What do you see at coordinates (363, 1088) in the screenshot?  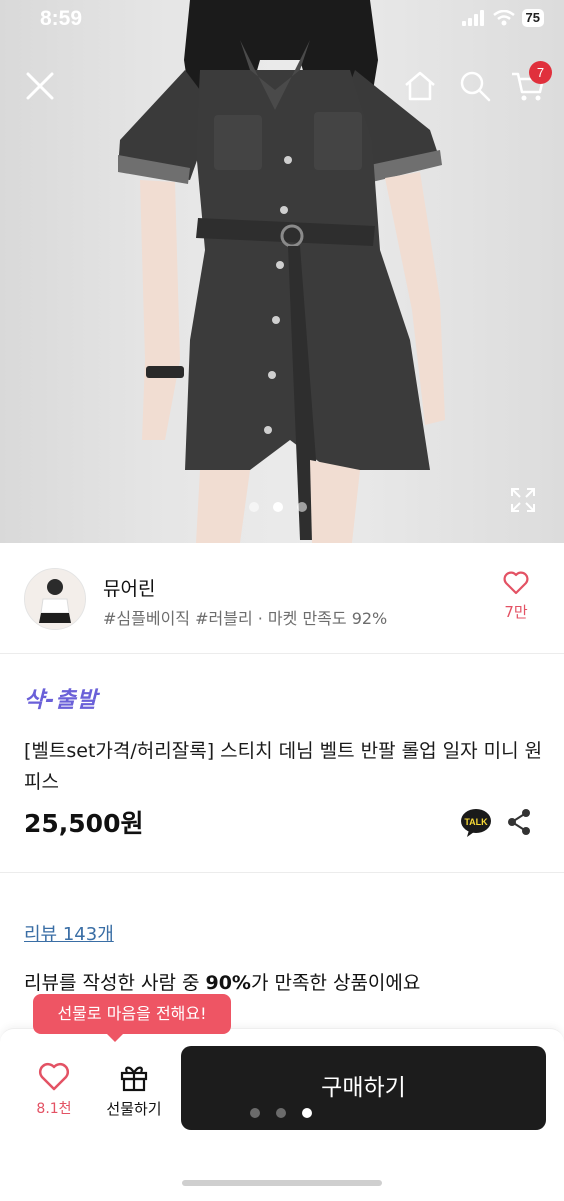 I see `buy-button: 구매하기` at bounding box center [363, 1088].